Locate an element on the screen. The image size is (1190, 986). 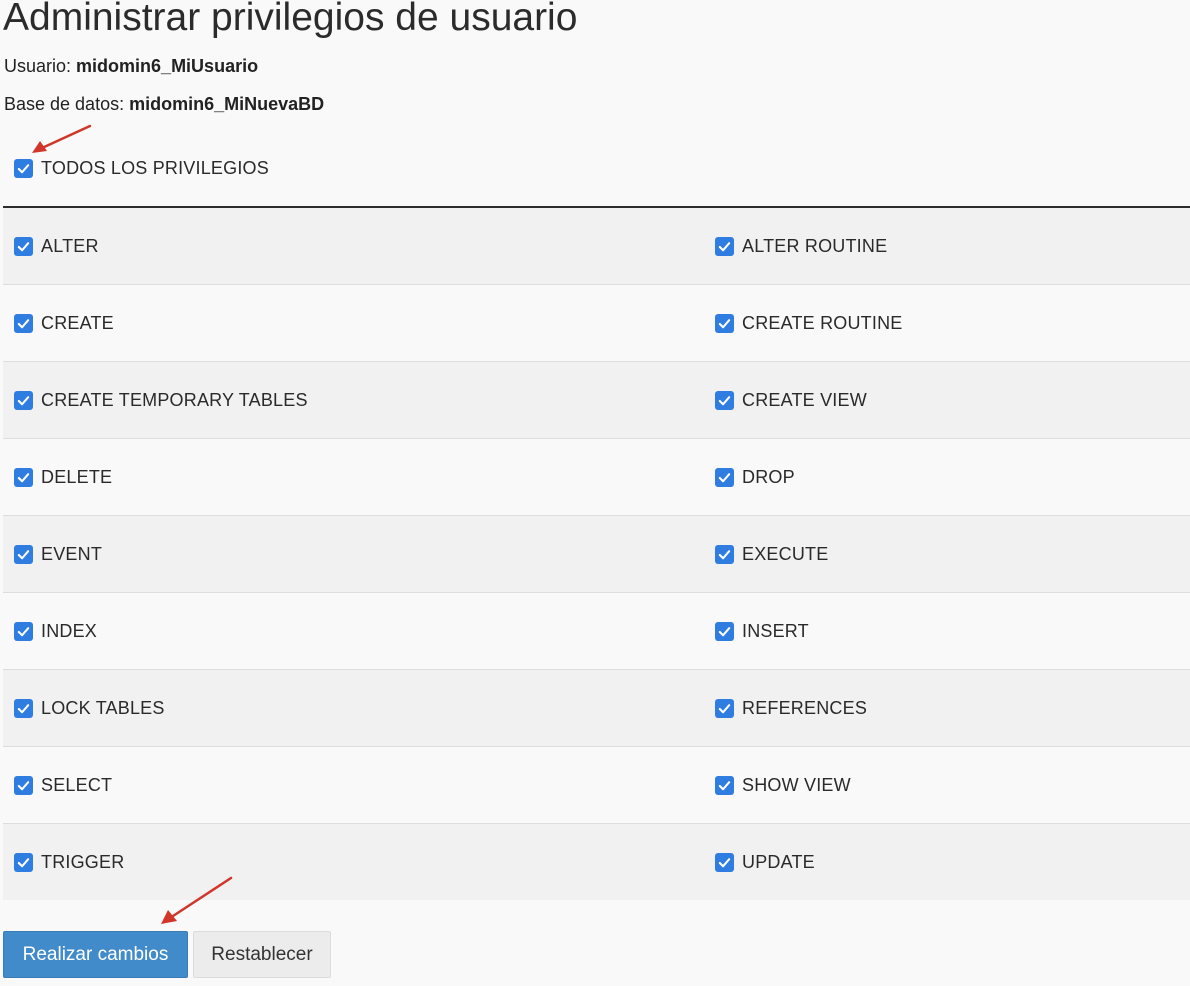
privilege-checkbox: CREATE TEMPORARY TABLES is located at coordinates (161, 400).